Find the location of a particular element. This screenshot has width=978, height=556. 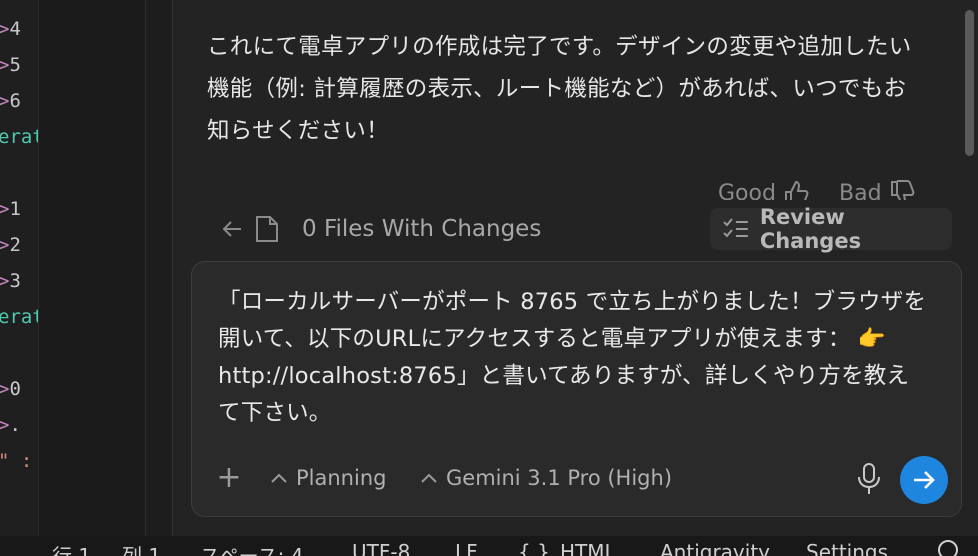

search-icon is located at coordinates (948, 547).